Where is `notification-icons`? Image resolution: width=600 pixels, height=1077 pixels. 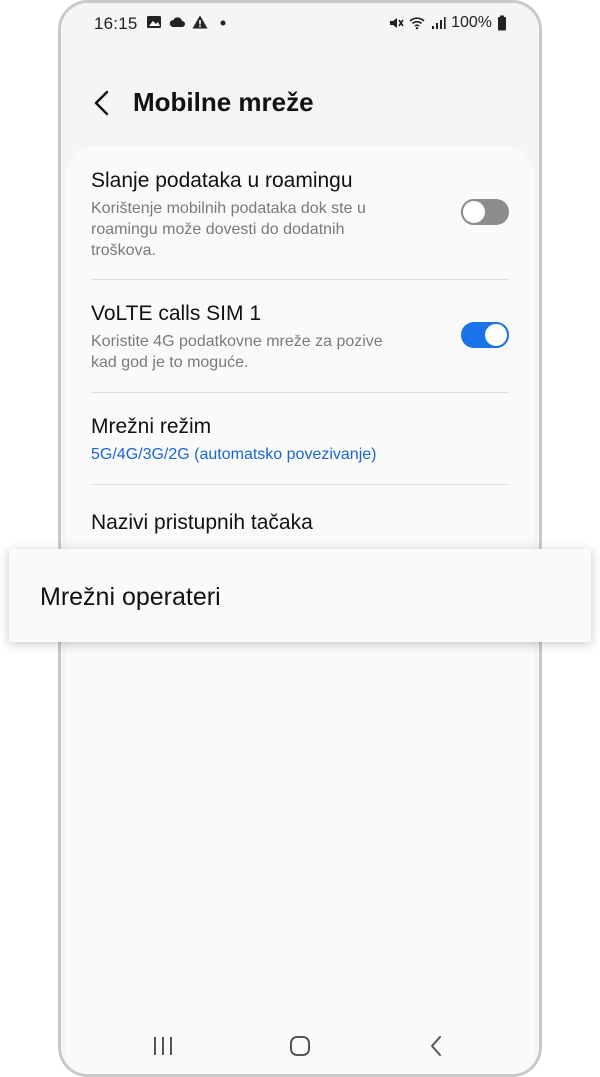 notification-icons is located at coordinates (188, 22).